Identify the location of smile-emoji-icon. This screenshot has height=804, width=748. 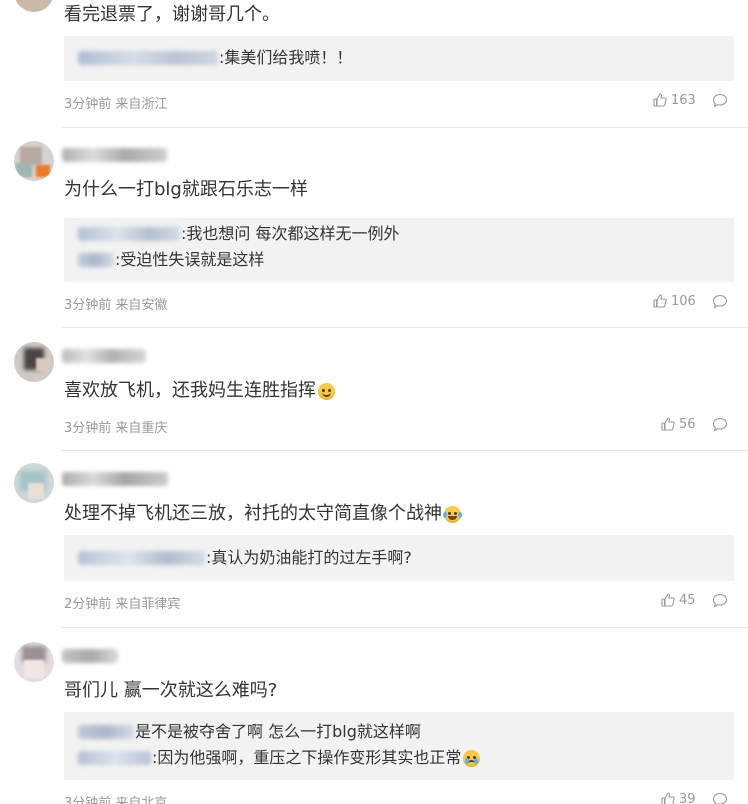
(326, 391).